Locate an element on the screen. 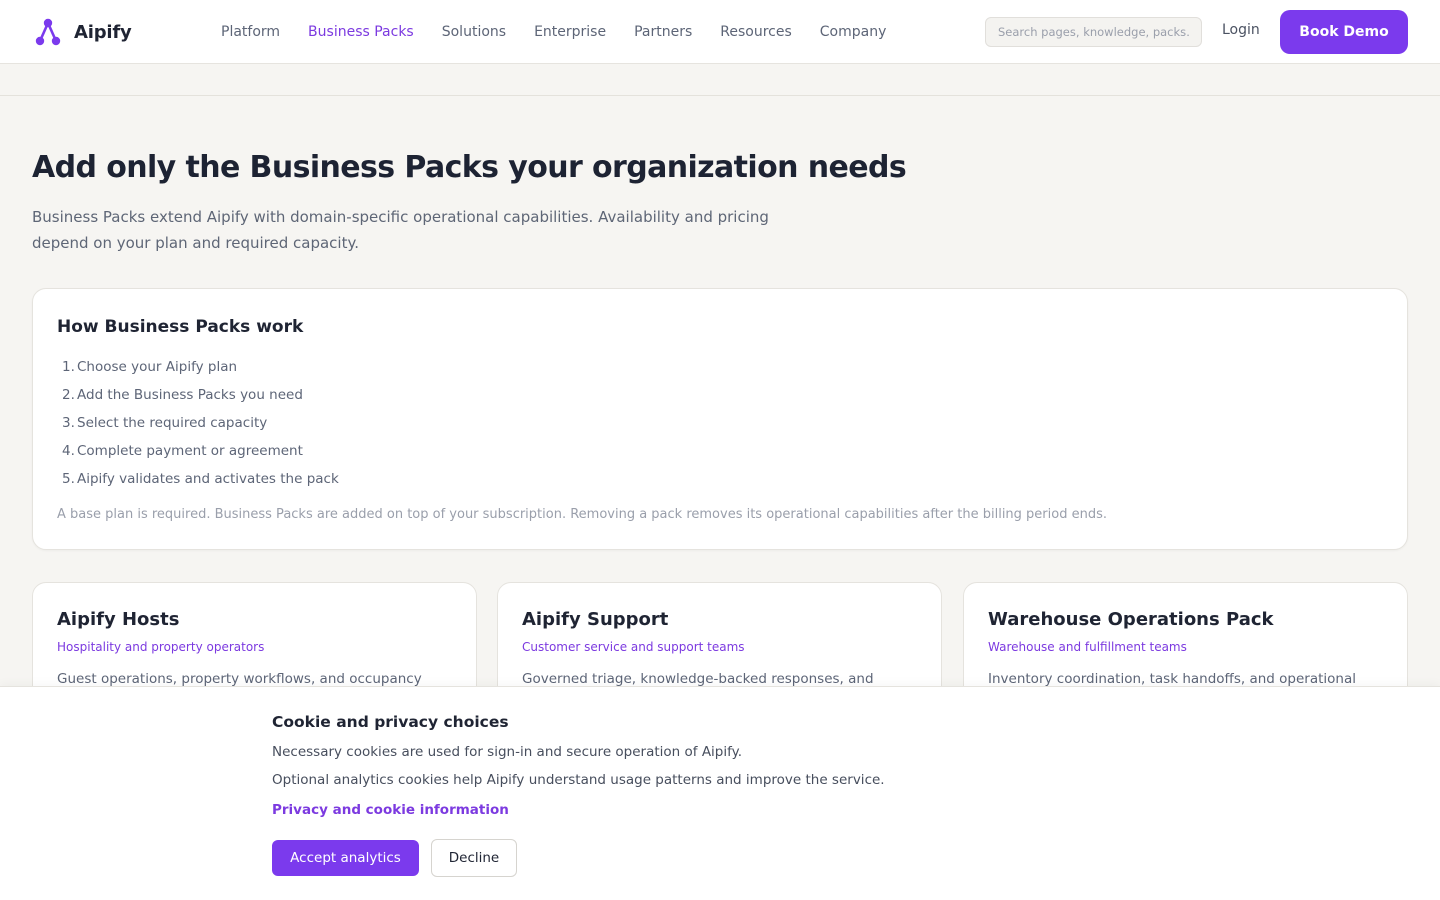  login-link: Login is located at coordinates (1241, 30).